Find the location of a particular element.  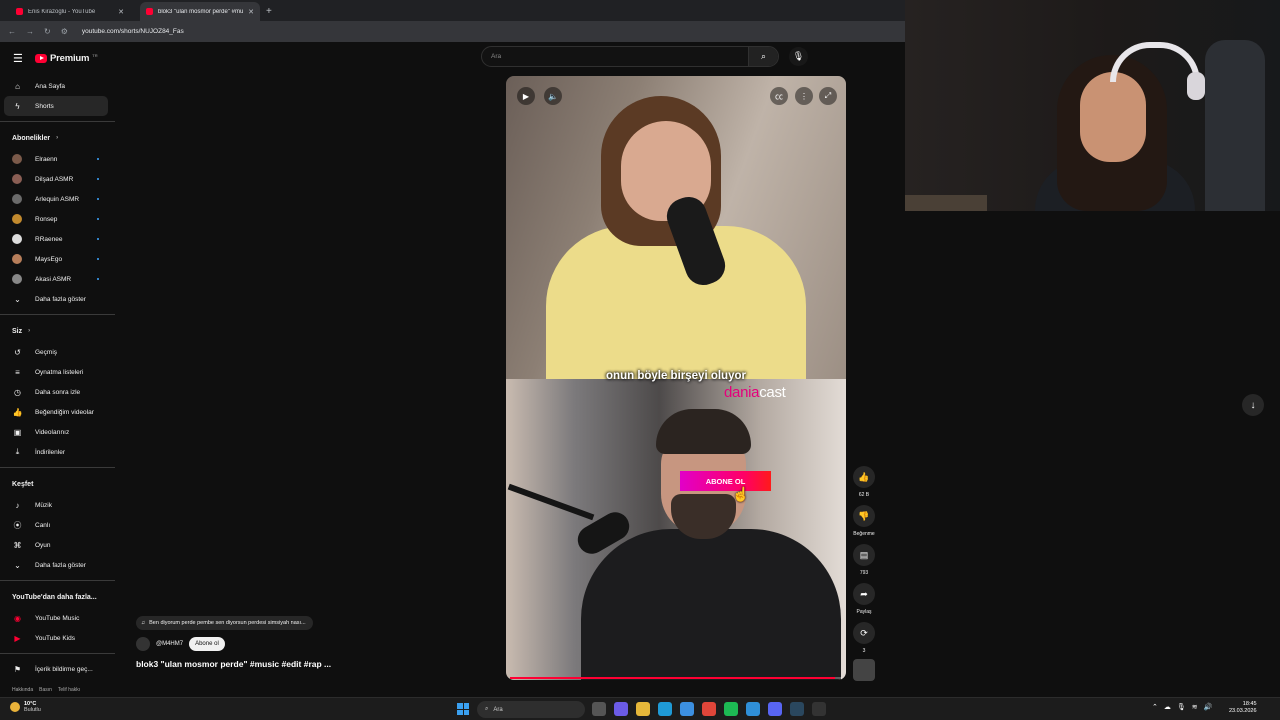

dislike-button: 👎 Beğenme is located at coordinates (864, 521).